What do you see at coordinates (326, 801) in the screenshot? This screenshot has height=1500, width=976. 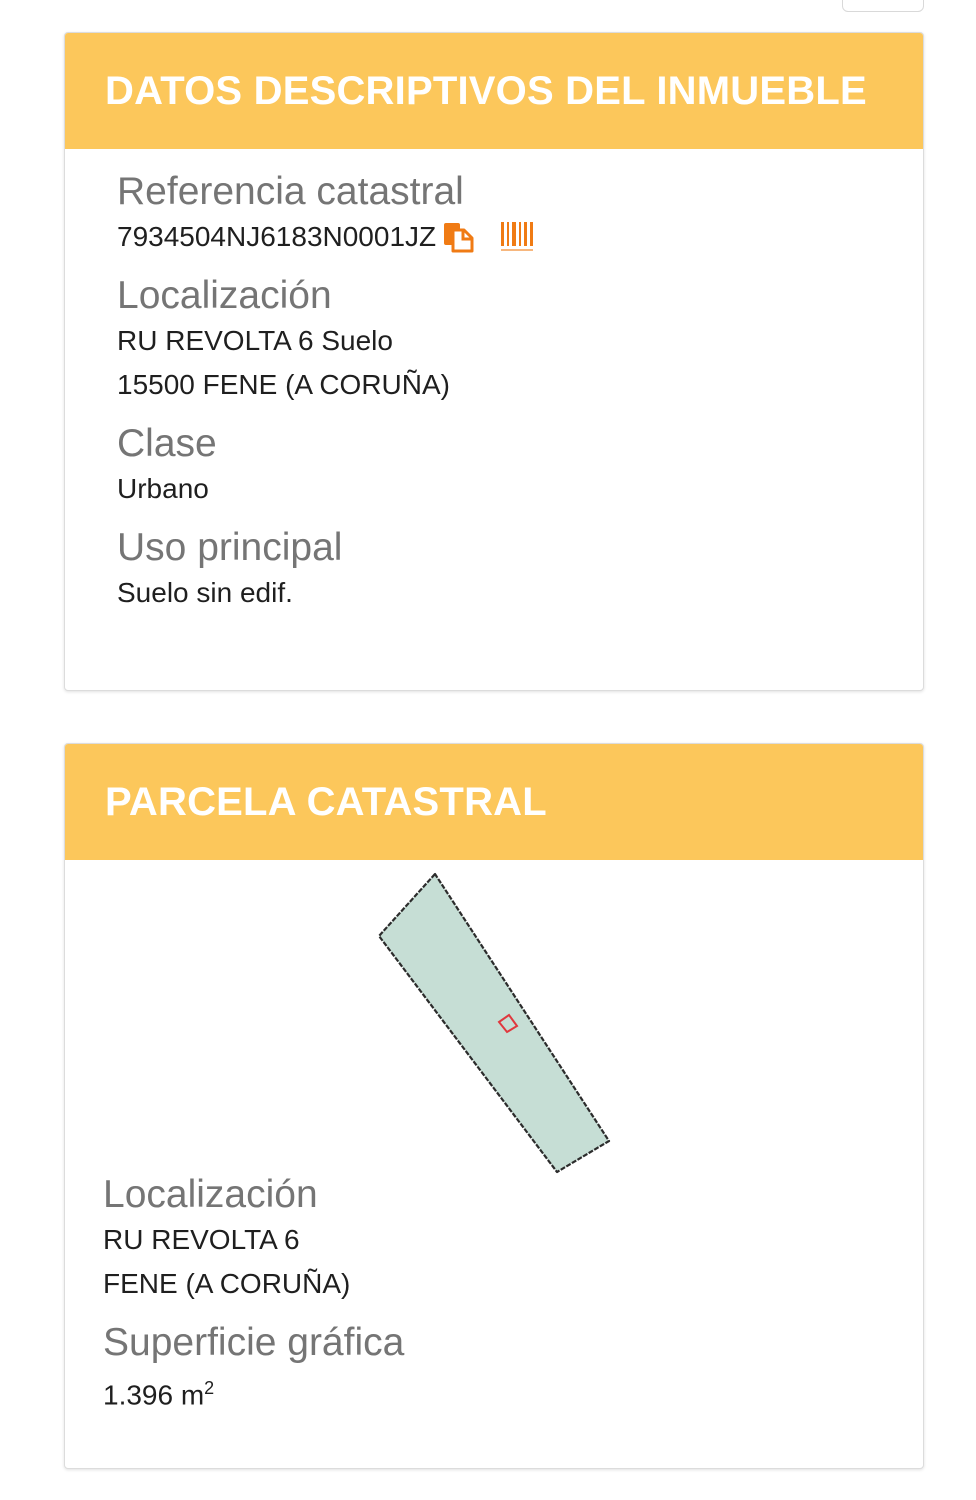 I see `parcel-title: PARCELA CATASTRAL` at bounding box center [326, 801].